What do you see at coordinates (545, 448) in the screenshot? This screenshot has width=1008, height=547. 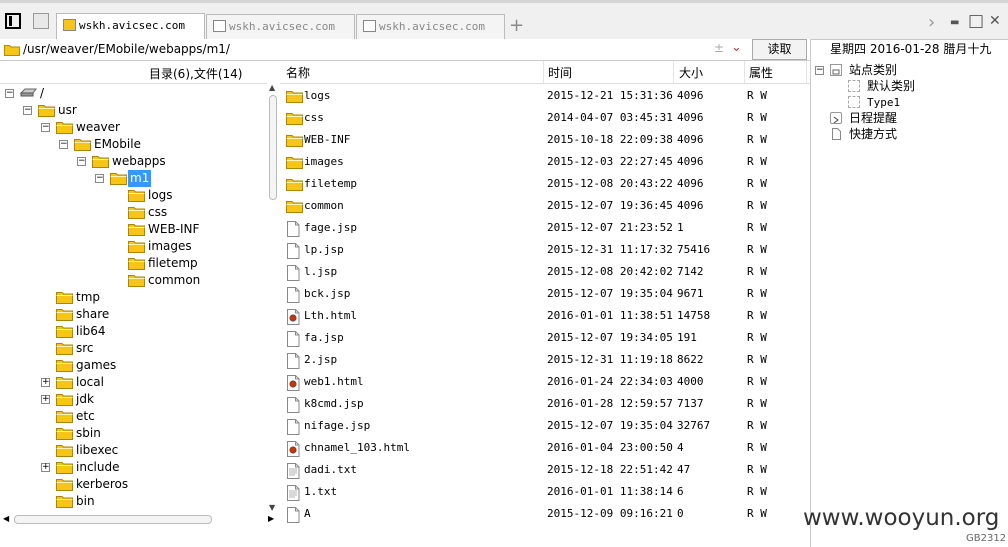 I see `file-row: chnamel_103.html 2016-01-04 23:00:50 4 R W` at bounding box center [545, 448].